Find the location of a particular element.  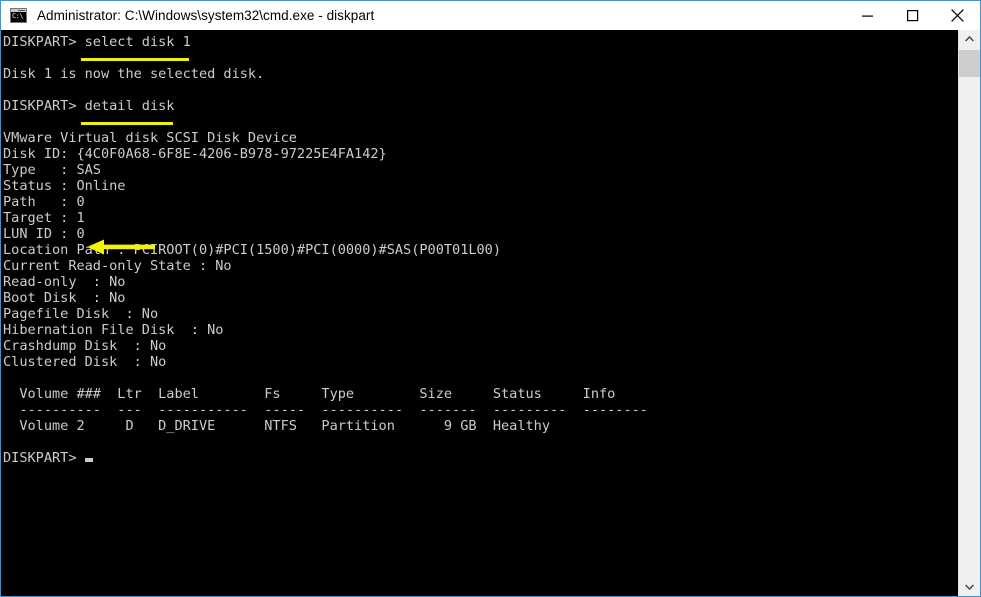

cmd-icon-text: C:\ is located at coordinates (18, 16).